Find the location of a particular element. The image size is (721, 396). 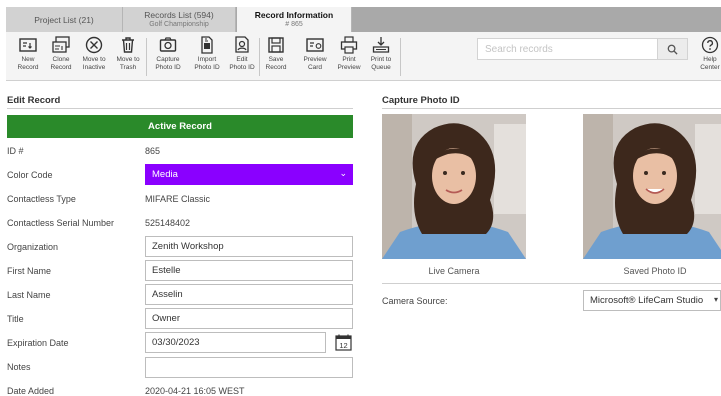

search-box is located at coordinates (582, 49).